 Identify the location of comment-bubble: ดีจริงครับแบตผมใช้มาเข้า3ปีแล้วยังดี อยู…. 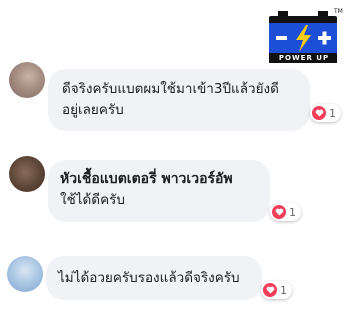
(179, 100).